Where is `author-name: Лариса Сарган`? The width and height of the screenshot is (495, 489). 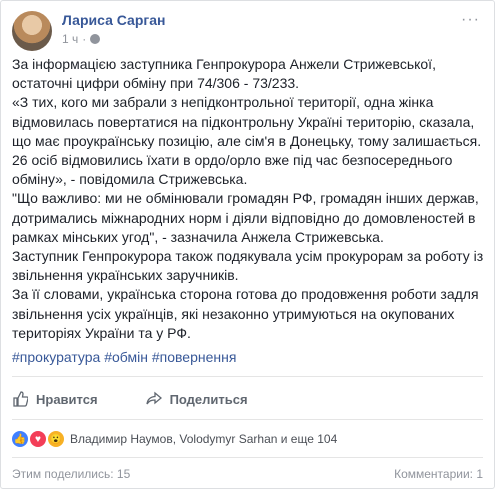 author-name: Лариса Сарган is located at coordinates (113, 20).